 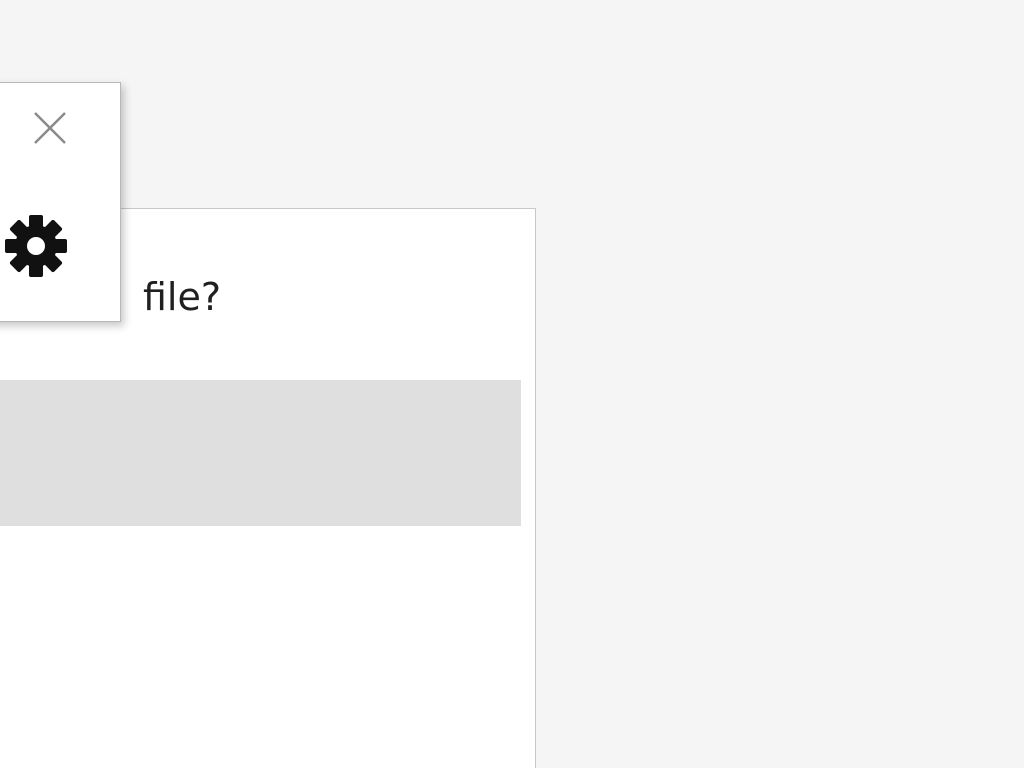 I want to click on file-drop-area, so click(x=260, y=453).